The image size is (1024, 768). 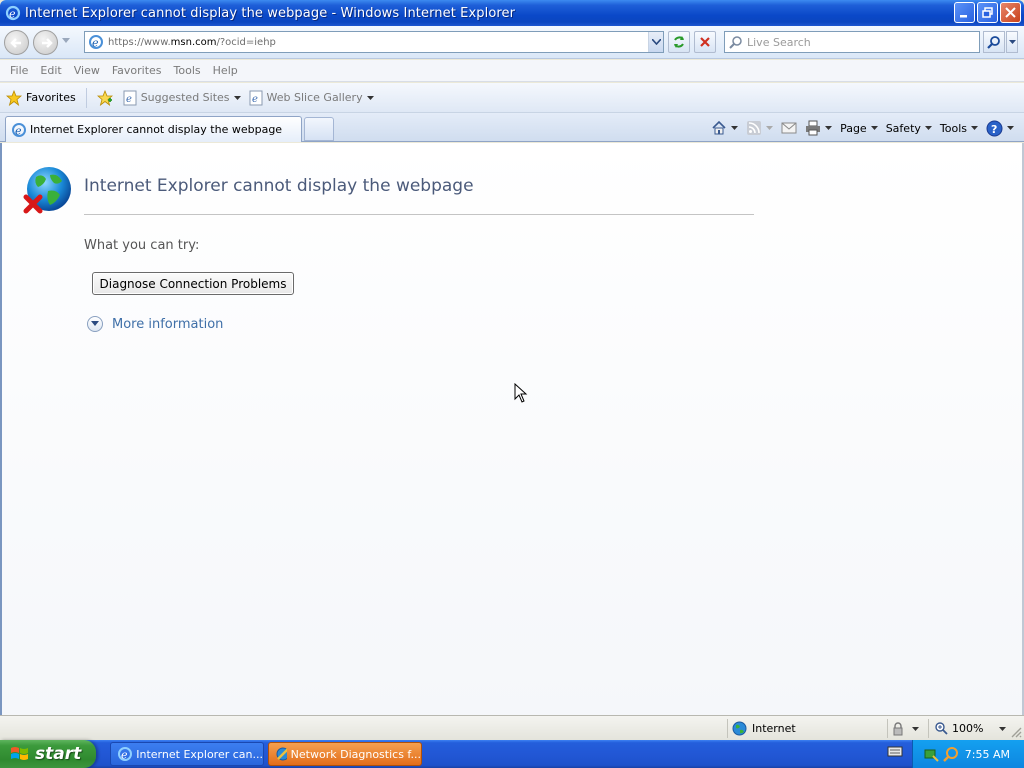 What do you see at coordinates (909, 128) in the screenshot?
I see `safety-menu-button: Safety` at bounding box center [909, 128].